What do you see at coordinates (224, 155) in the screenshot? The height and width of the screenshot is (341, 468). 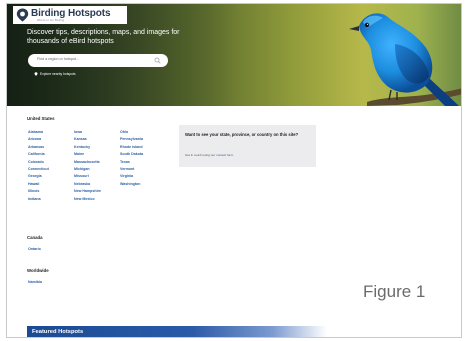 I see `contact-form-link: contact form` at bounding box center [224, 155].